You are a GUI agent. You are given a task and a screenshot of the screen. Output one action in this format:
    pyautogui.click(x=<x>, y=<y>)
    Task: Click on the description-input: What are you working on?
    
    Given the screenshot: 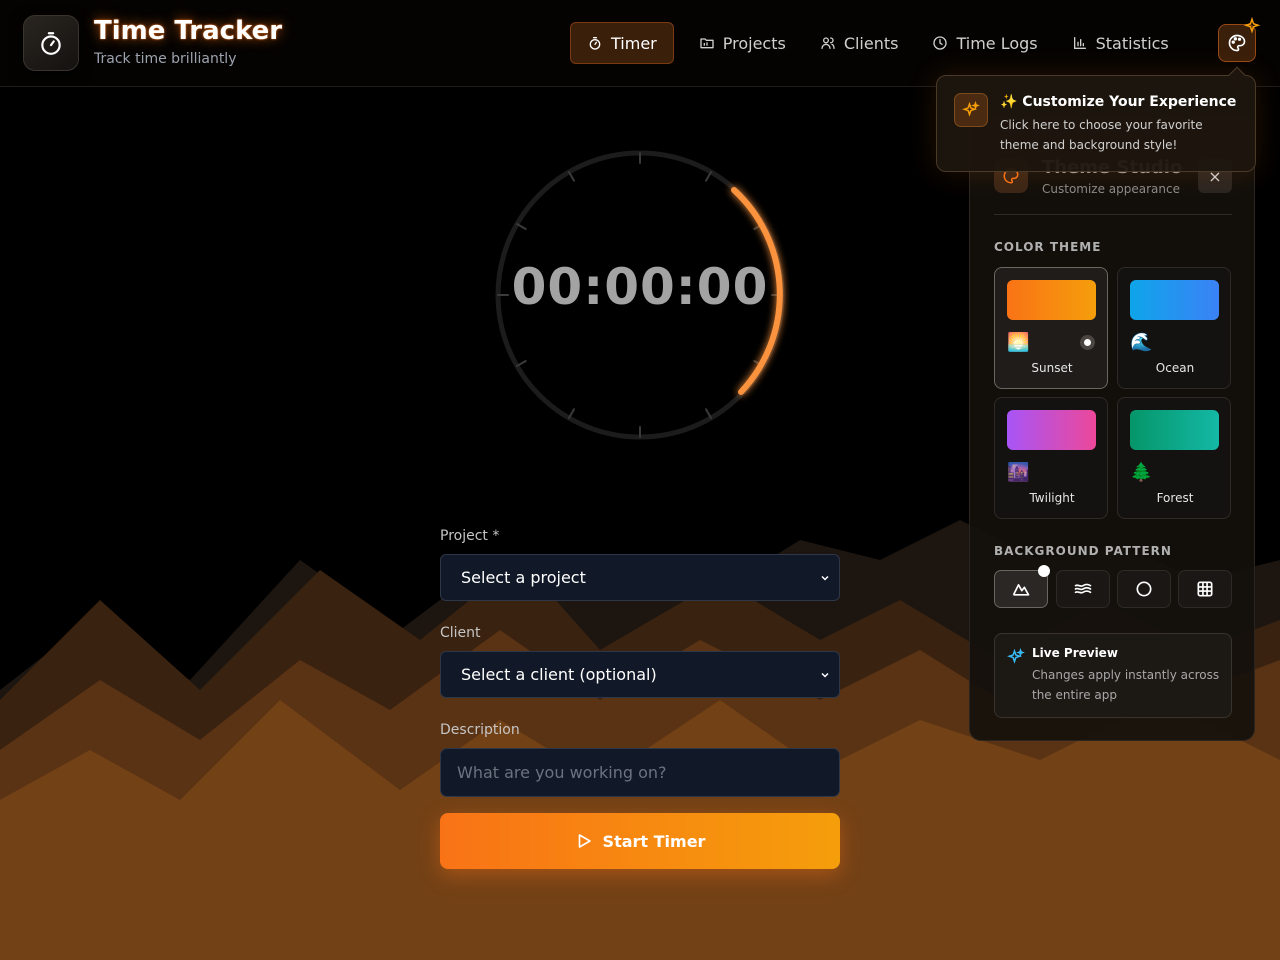 What is the action you would take?
    pyautogui.click(x=640, y=772)
    